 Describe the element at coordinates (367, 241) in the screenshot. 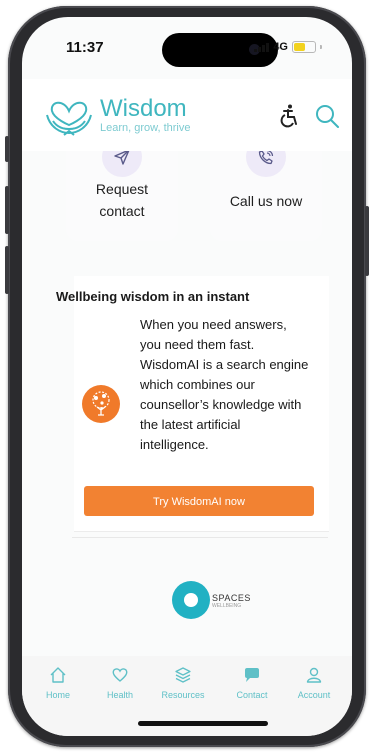

I see `power-button` at that location.